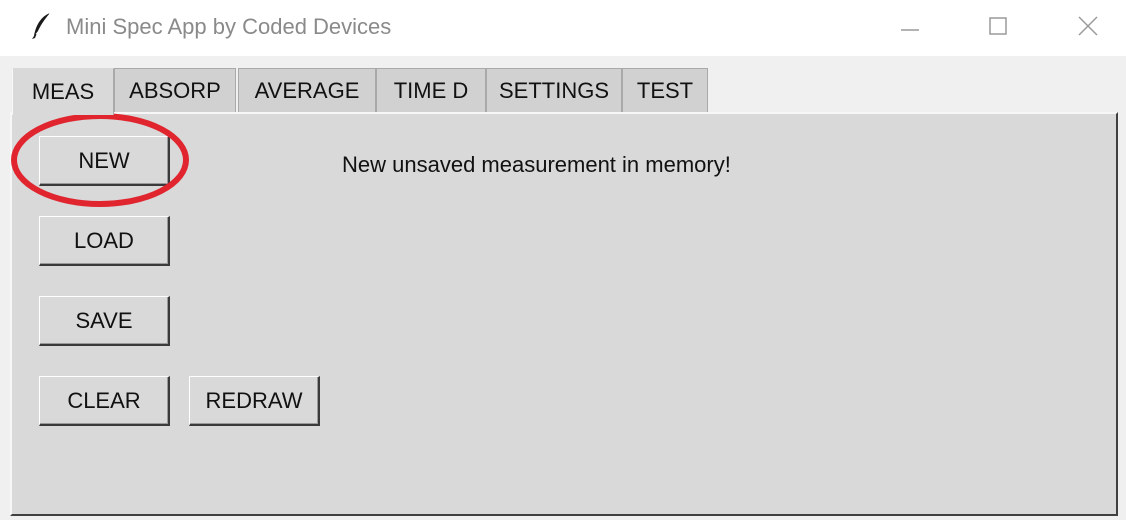 The width and height of the screenshot is (1126, 520). I want to click on maximize-icon, so click(998, 26).